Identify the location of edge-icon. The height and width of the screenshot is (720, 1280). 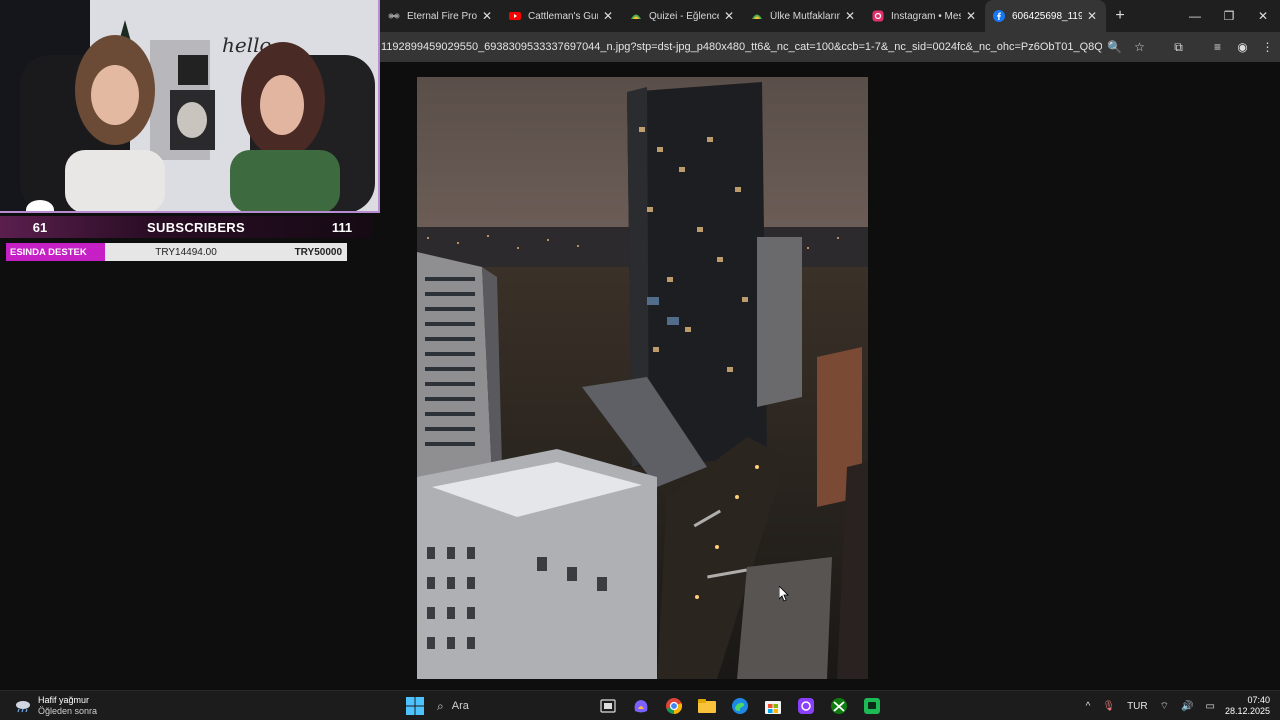
(739, 706).